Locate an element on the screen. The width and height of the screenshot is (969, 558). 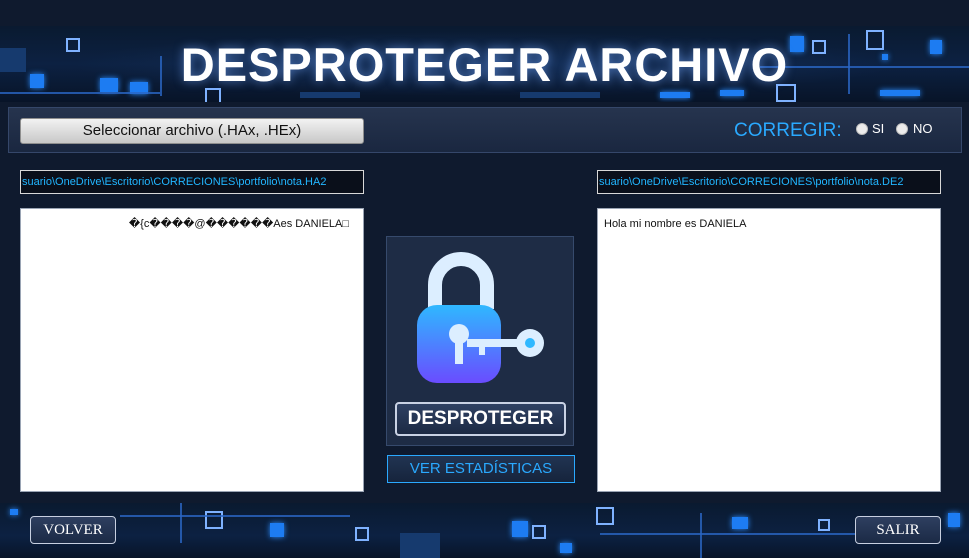
ver-estadisticas-button: VER ESTADÍSTICAS is located at coordinates (481, 469).